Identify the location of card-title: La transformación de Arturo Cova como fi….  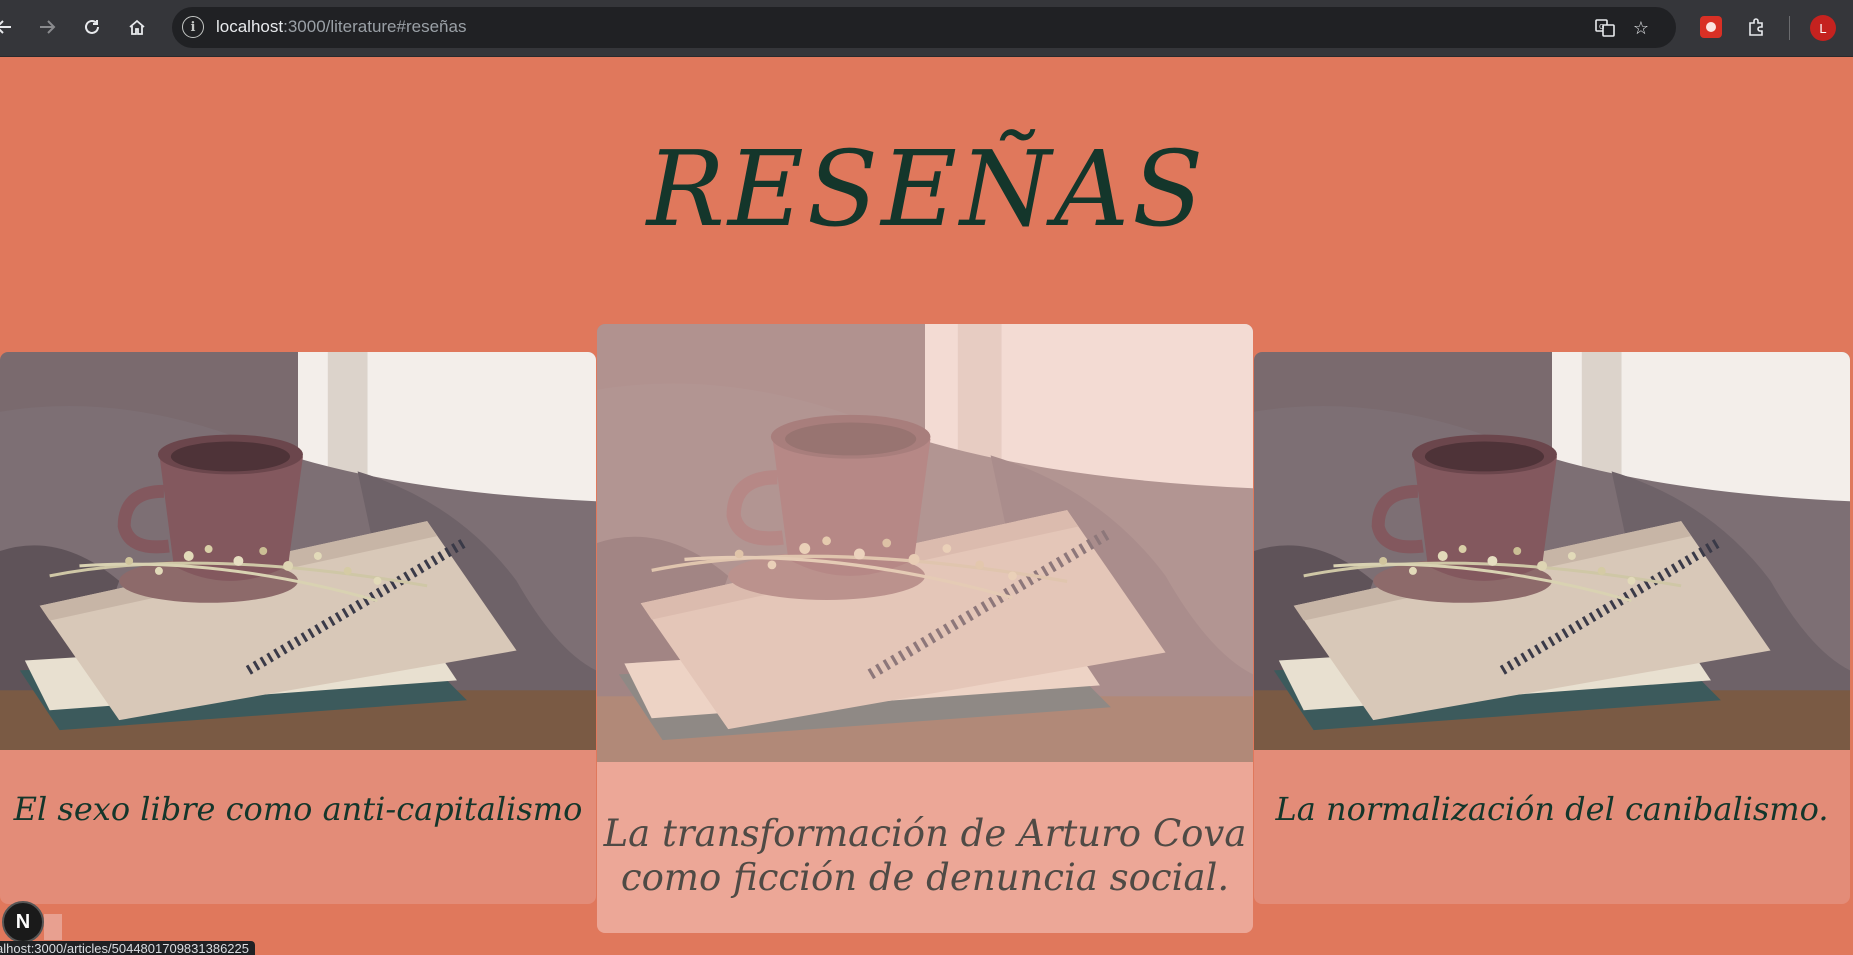
(925, 856).